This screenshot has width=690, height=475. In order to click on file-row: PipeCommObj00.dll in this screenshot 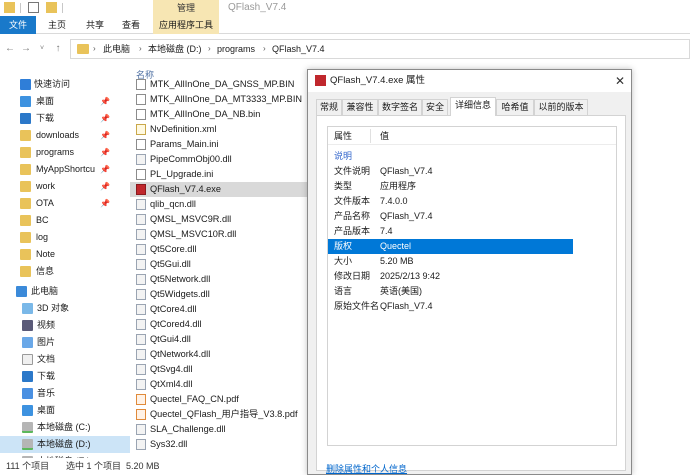, I will do `click(221, 159)`.